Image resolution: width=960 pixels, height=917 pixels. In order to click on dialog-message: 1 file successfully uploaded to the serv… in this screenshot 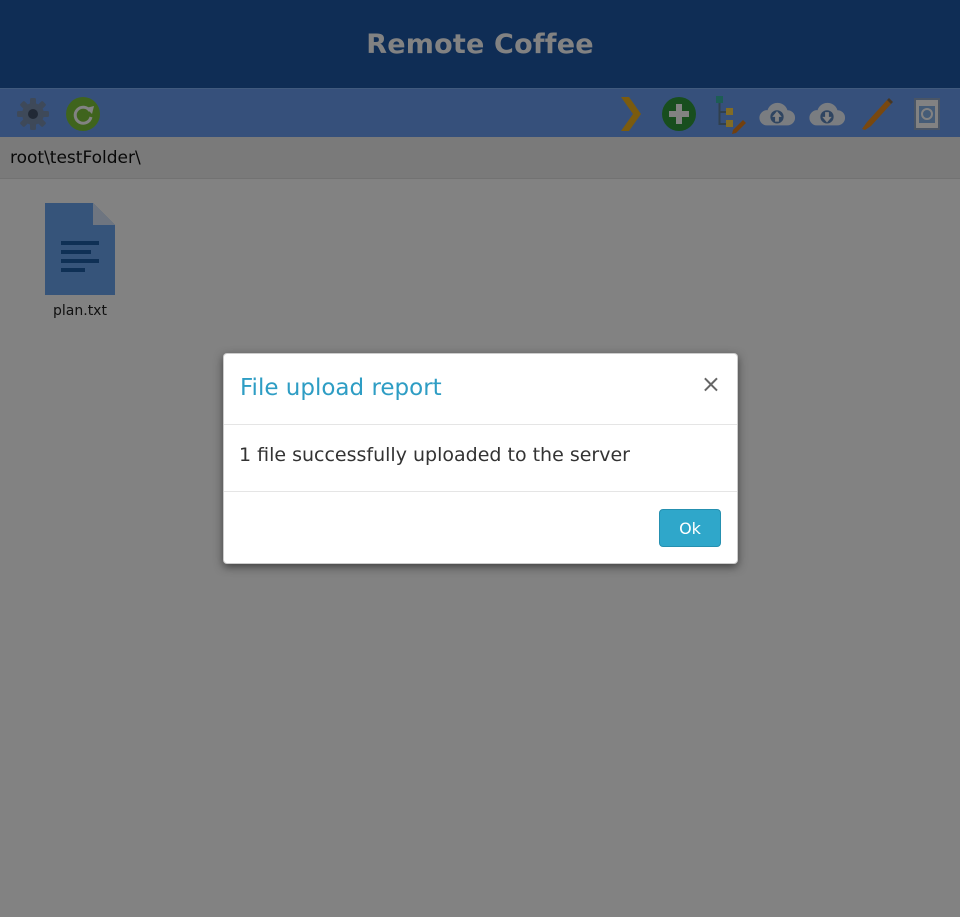, I will do `click(434, 455)`.